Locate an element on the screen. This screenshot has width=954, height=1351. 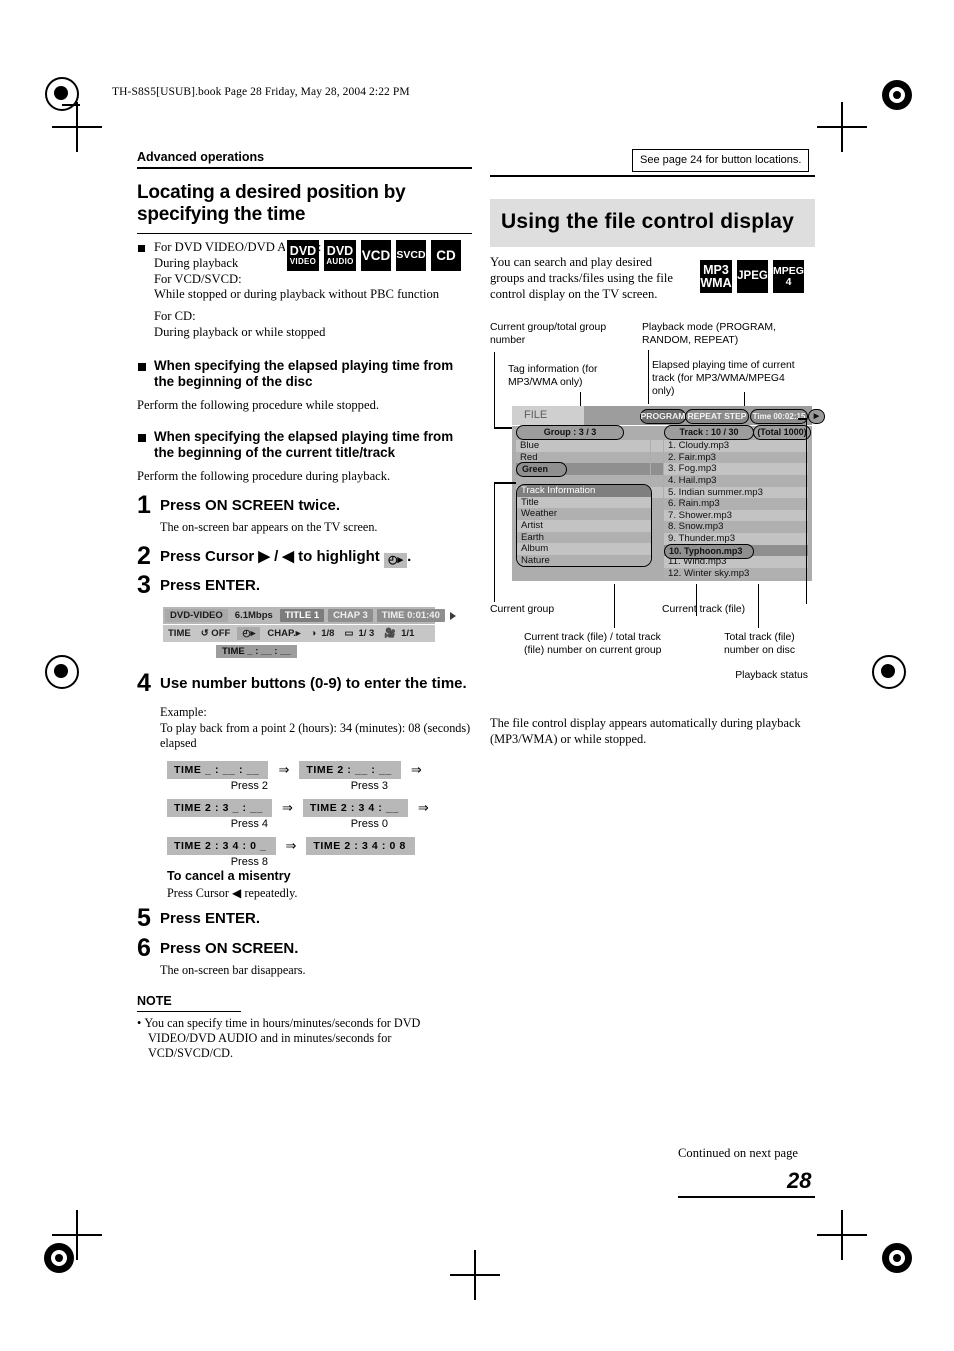
badge-cd-label: CD is located at coordinates (446, 255).